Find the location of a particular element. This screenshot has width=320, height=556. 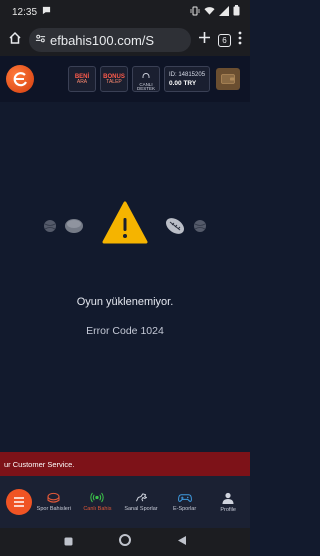

ball-icon-left is located at coordinates (50, 226).